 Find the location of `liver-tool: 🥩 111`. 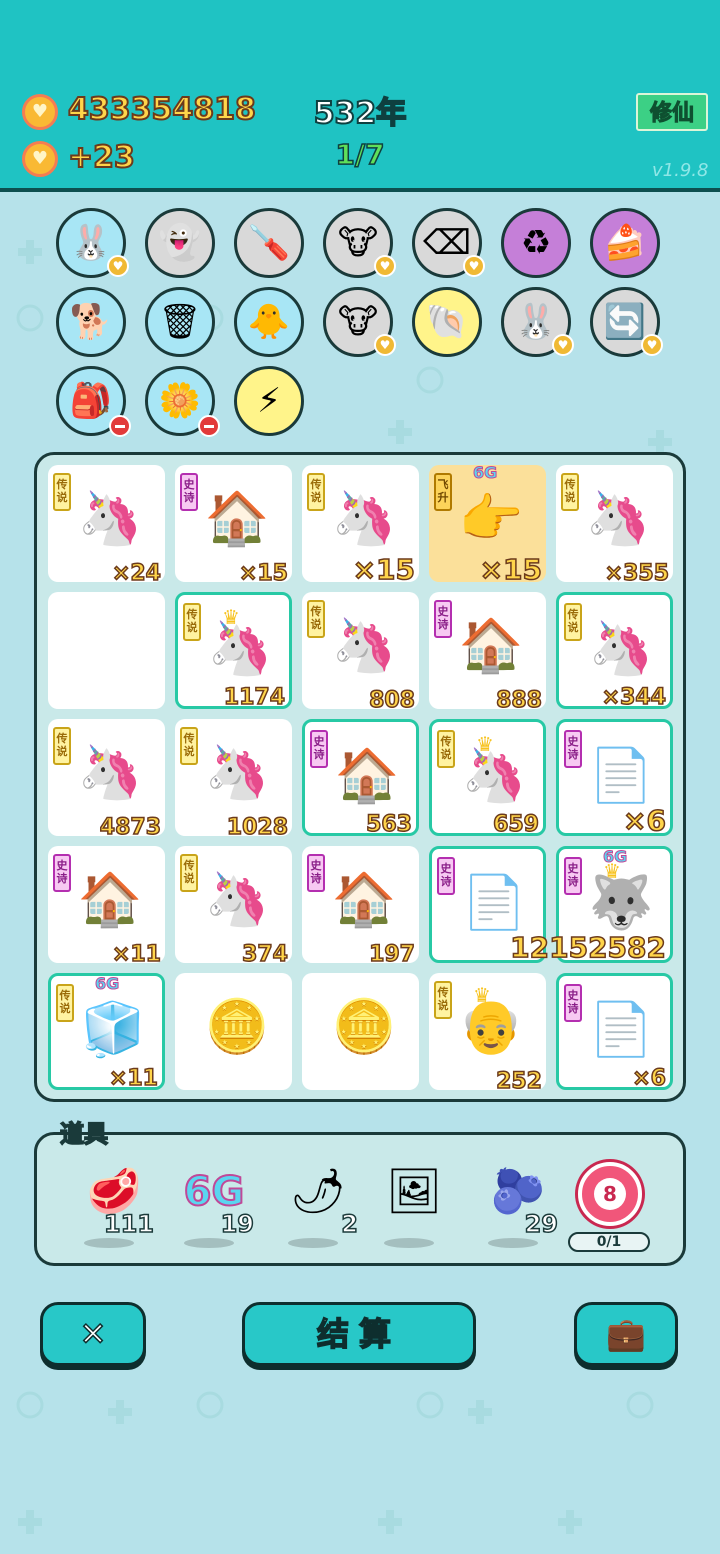

liver-tool: 🥩 111 is located at coordinates (114, 1205).